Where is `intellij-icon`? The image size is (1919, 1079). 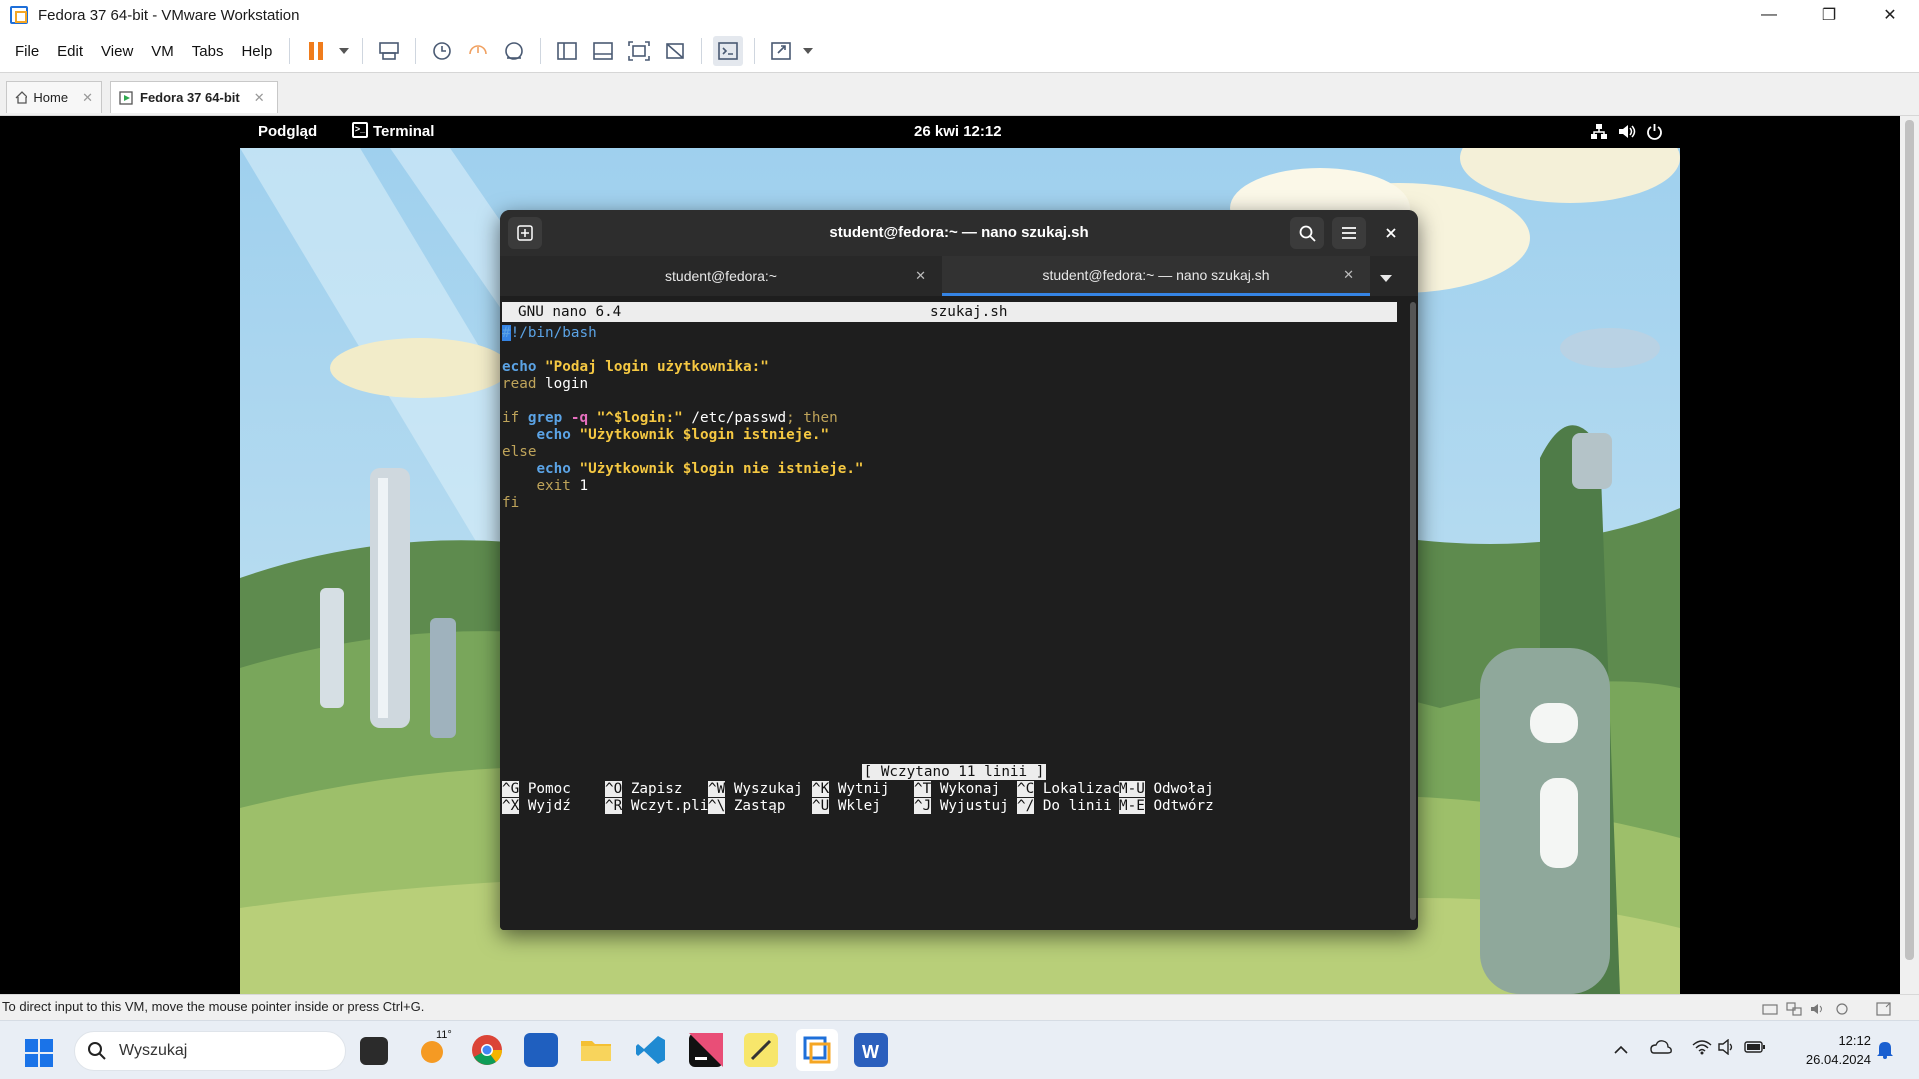 intellij-icon is located at coordinates (706, 1050).